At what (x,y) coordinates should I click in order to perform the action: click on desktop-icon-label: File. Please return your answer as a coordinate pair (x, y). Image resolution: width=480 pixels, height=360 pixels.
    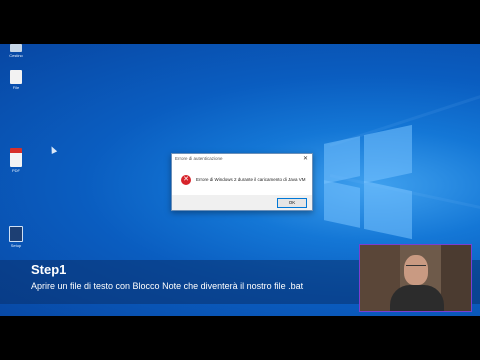
    Looking at the image, I should click on (16, 87).